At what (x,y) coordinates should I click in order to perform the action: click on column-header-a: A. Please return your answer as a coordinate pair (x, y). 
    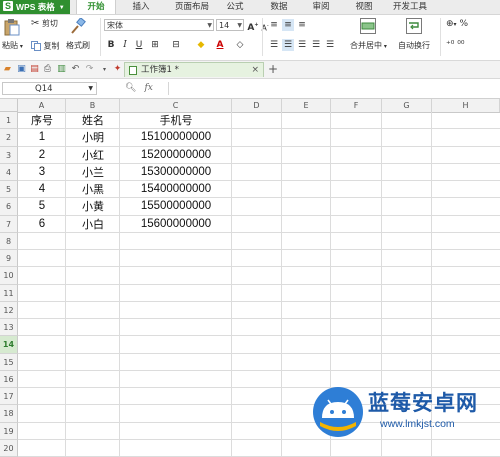
    Looking at the image, I should click on (42, 105).